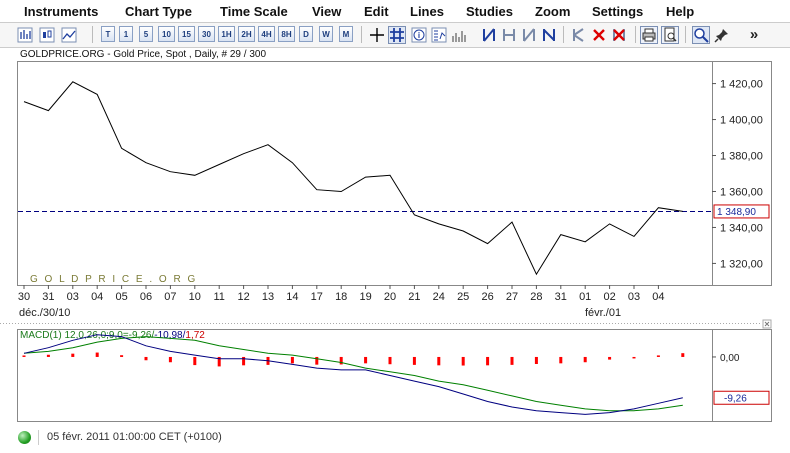 This screenshot has height=453, width=790. Describe the element at coordinates (439, 297) in the screenshot. I see `price-x-tick-label: 24` at that location.